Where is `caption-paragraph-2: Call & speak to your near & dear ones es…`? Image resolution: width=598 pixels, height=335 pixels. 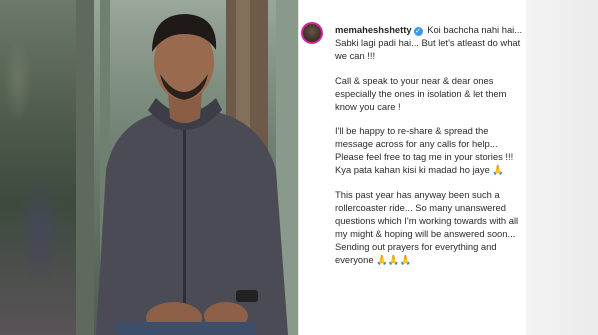 caption-paragraph-2: Call & speak to your near & dear ones es… is located at coordinates (421, 93).